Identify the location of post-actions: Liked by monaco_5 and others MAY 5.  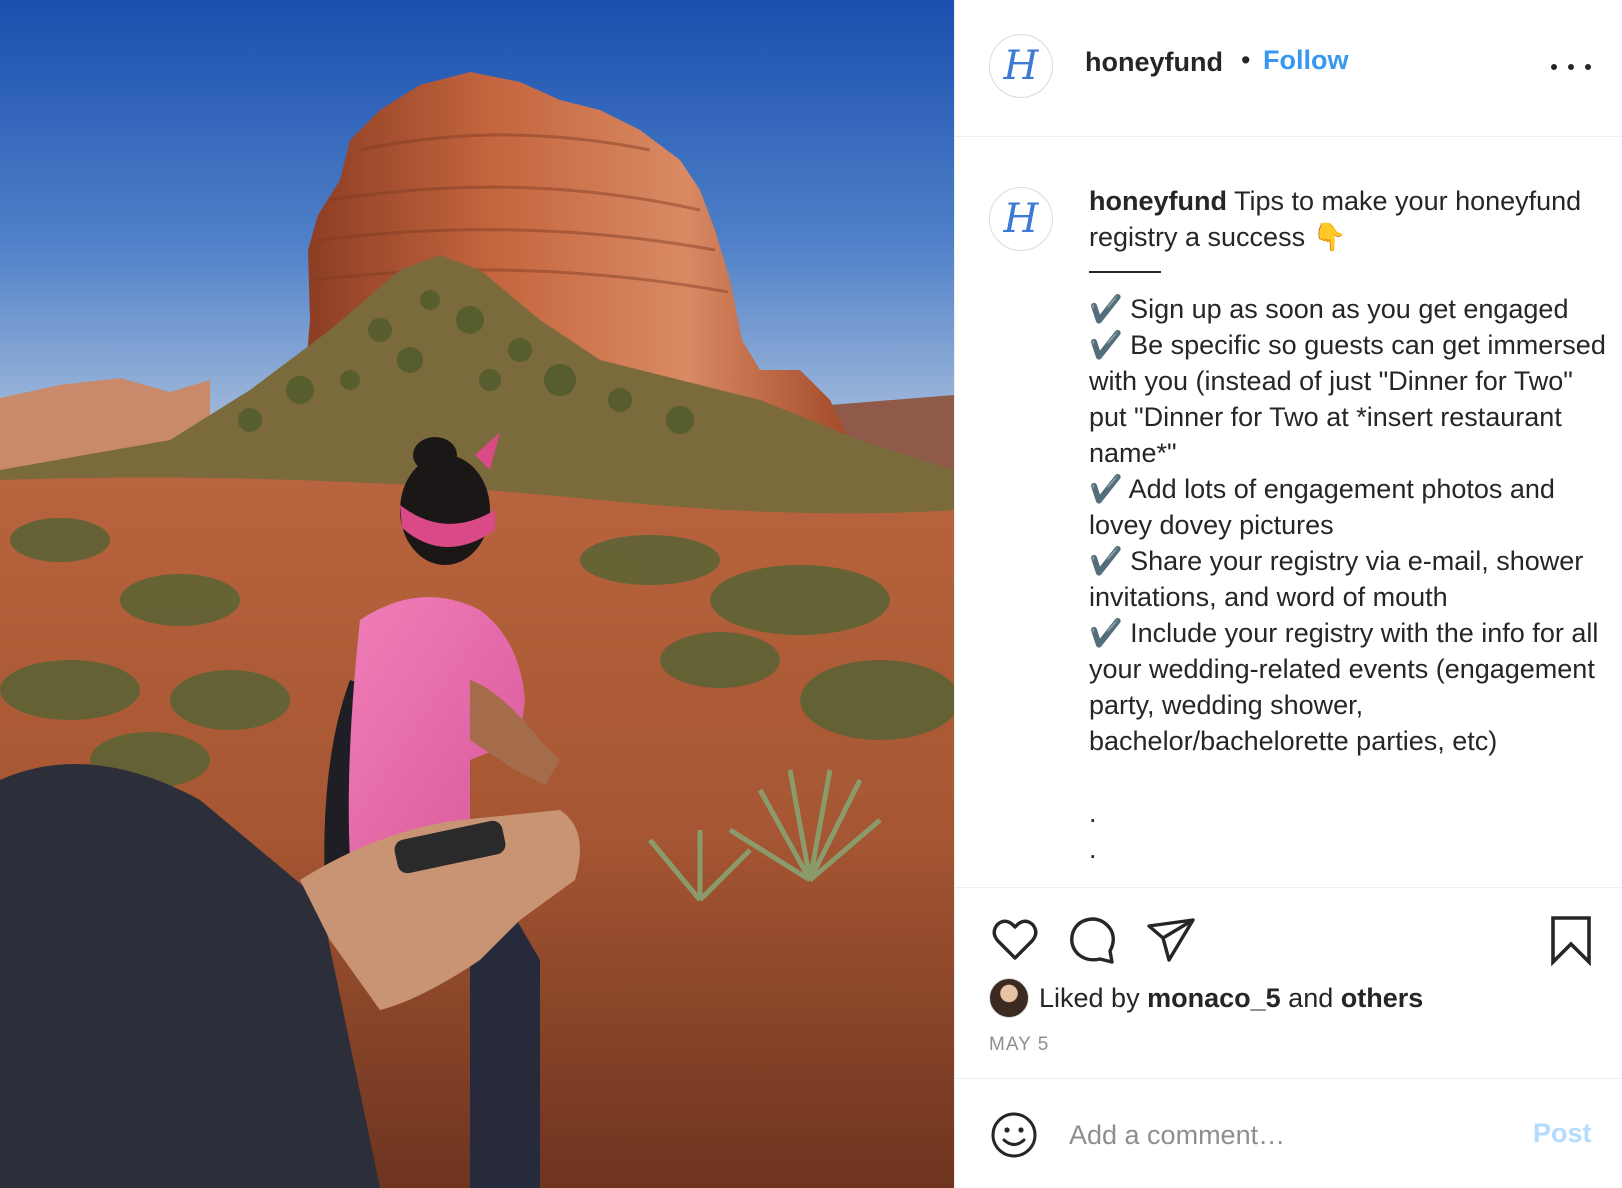
(1288, 983).